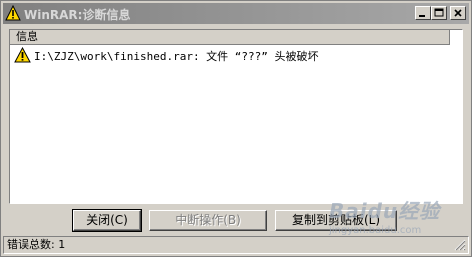 Image resolution: width=472 pixels, height=257 pixels. I want to click on close-window-button, so click(458, 13).